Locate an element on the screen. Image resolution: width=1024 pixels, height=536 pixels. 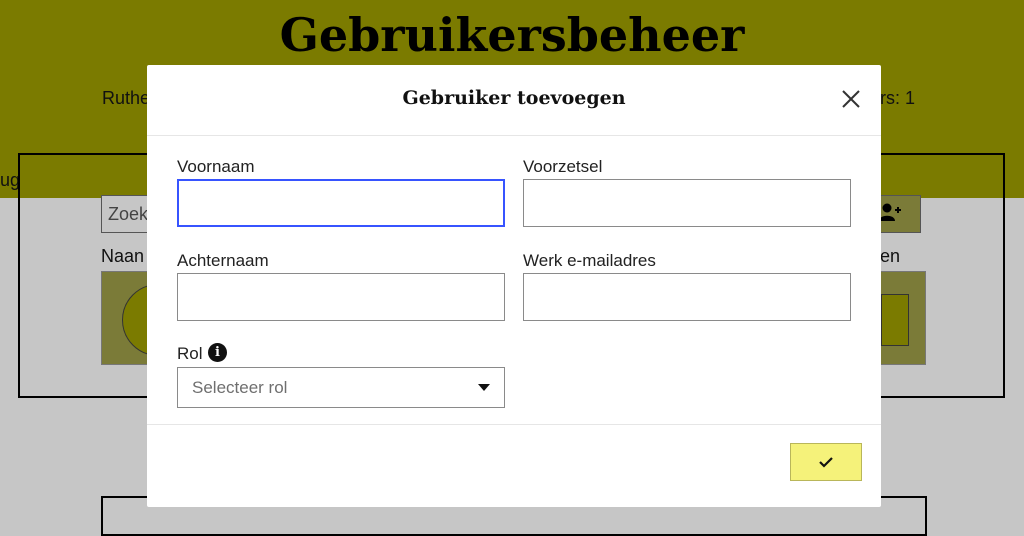
dialog-footer-divider is located at coordinates (514, 424).